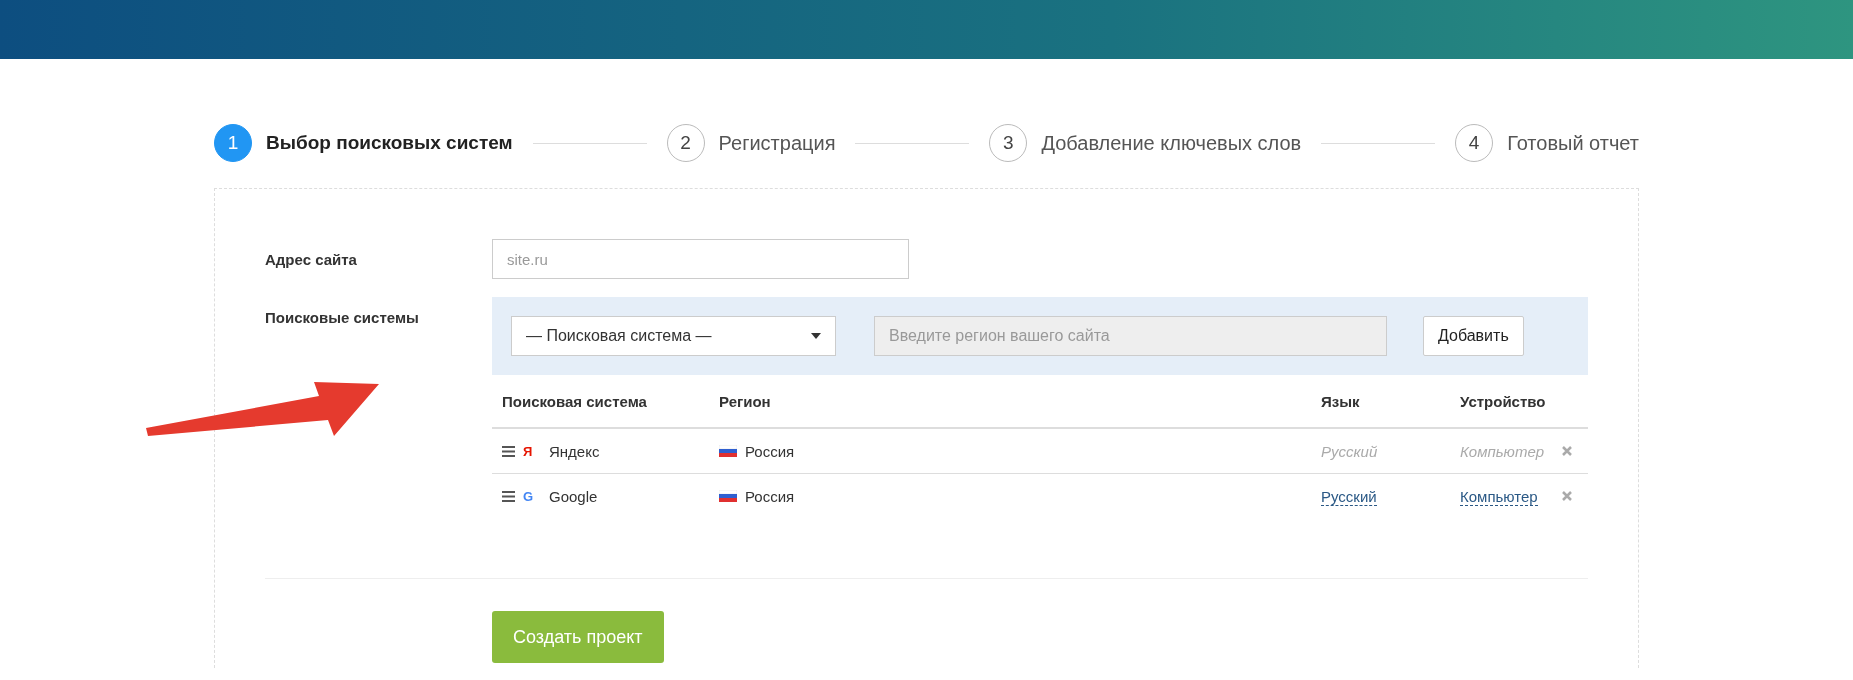 The image size is (1853, 680). I want to click on column-header: Регион, so click(745, 401).